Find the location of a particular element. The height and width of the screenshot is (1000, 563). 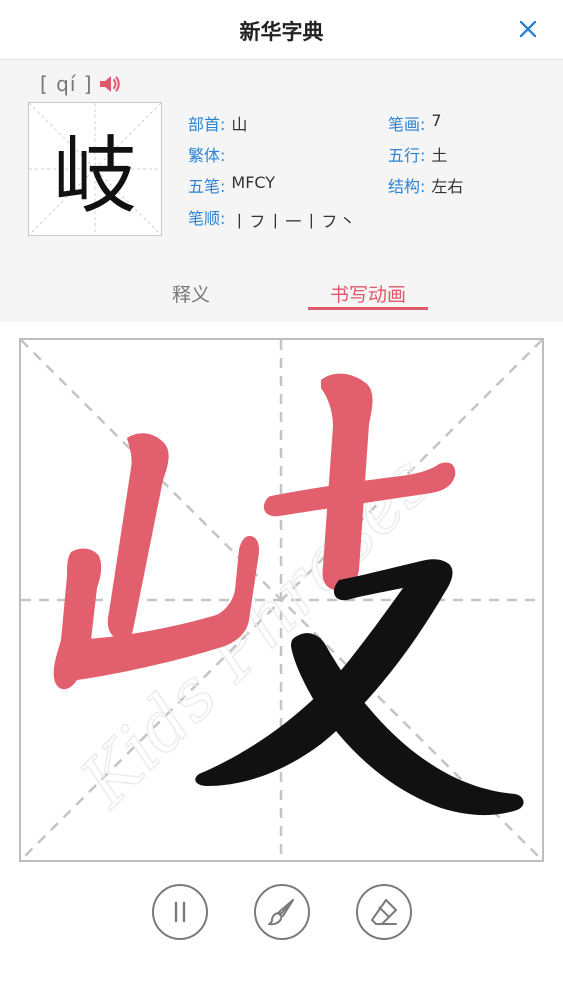

pause-icon is located at coordinates (180, 912).